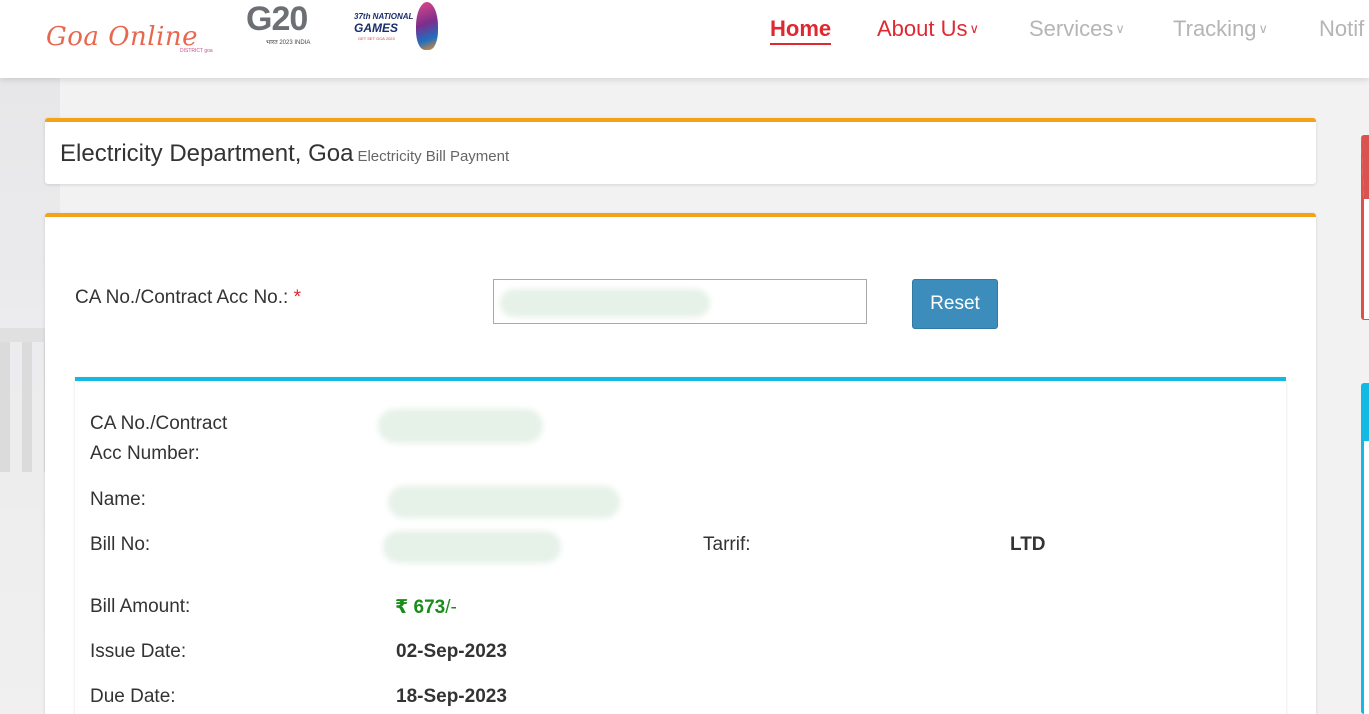 This screenshot has width=1369, height=714. Describe the element at coordinates (922, 28) in the screenshot. I see `nav-about-us-label: About Us` at that location.